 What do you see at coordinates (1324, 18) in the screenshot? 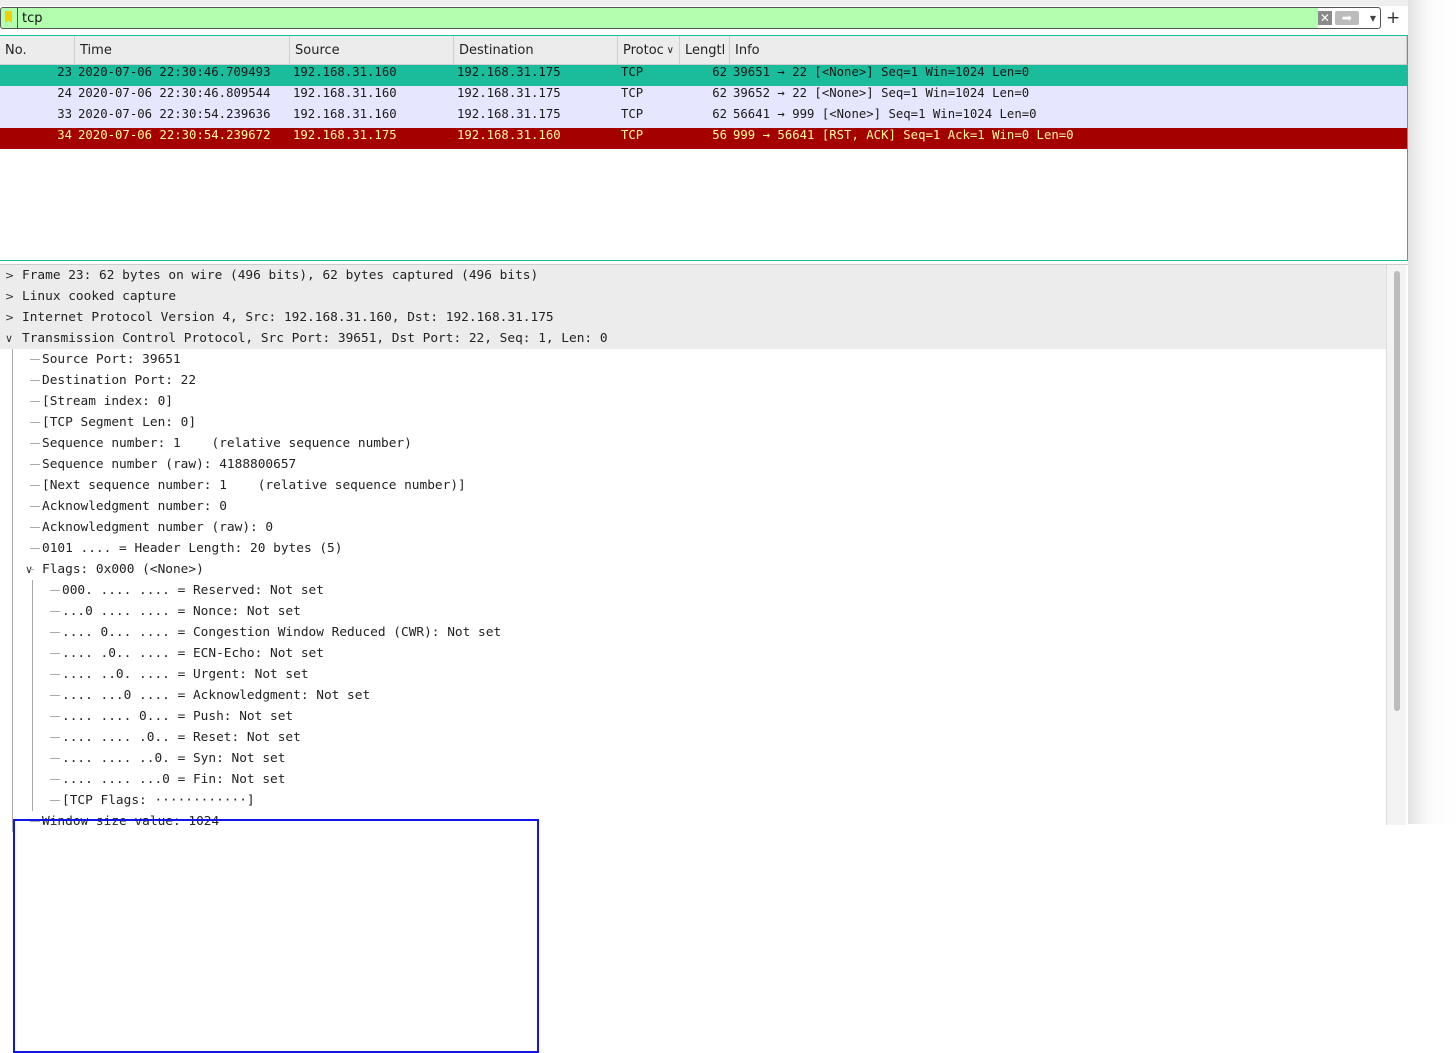
I see `clear-icon: ✕` at bounding box center [1324, 18].